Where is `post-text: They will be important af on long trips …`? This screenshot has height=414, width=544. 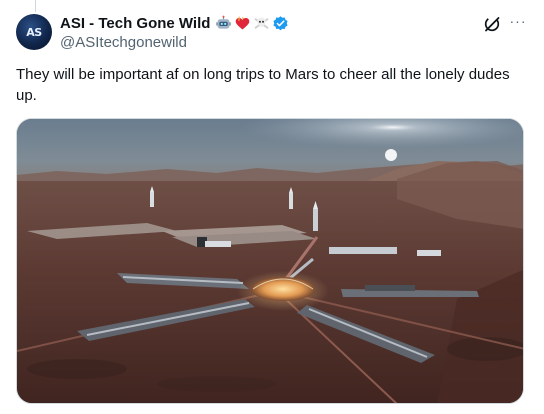 post-text: They will be important af on long trips … is located at coordinates (263, 85).